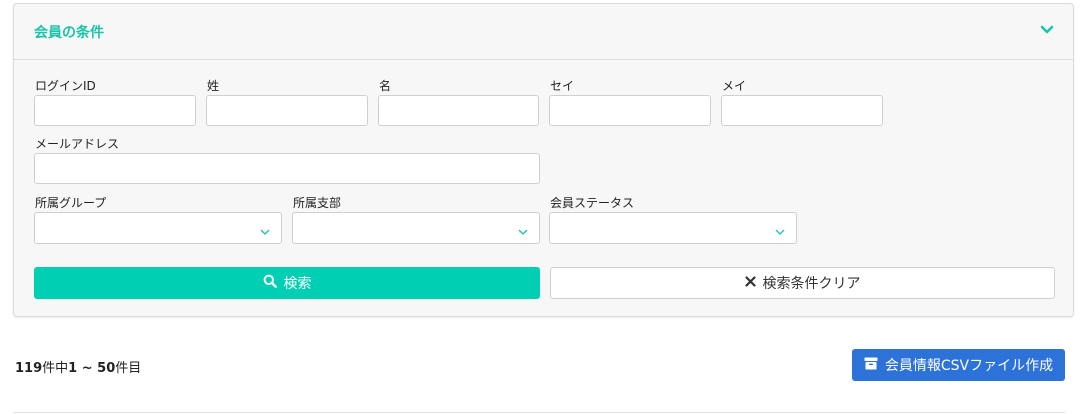  What do you see at coordinates (297, 284) in the screenshot?
I see `search-button-label: 検索` at bounding box center [297, 284].